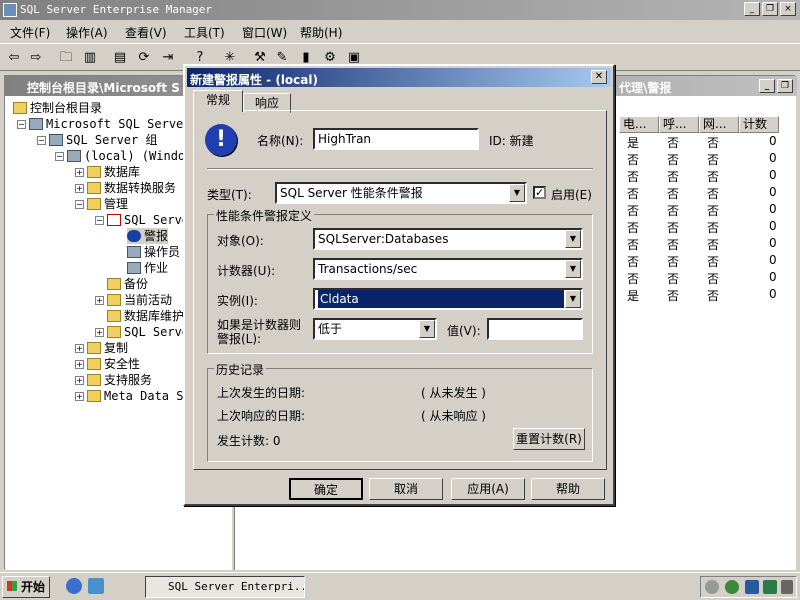 This screenshot has height=600, width=800. Describe the element at coordinates (752, 9) in the screenshot. I see `minimize-button: _` at that location.